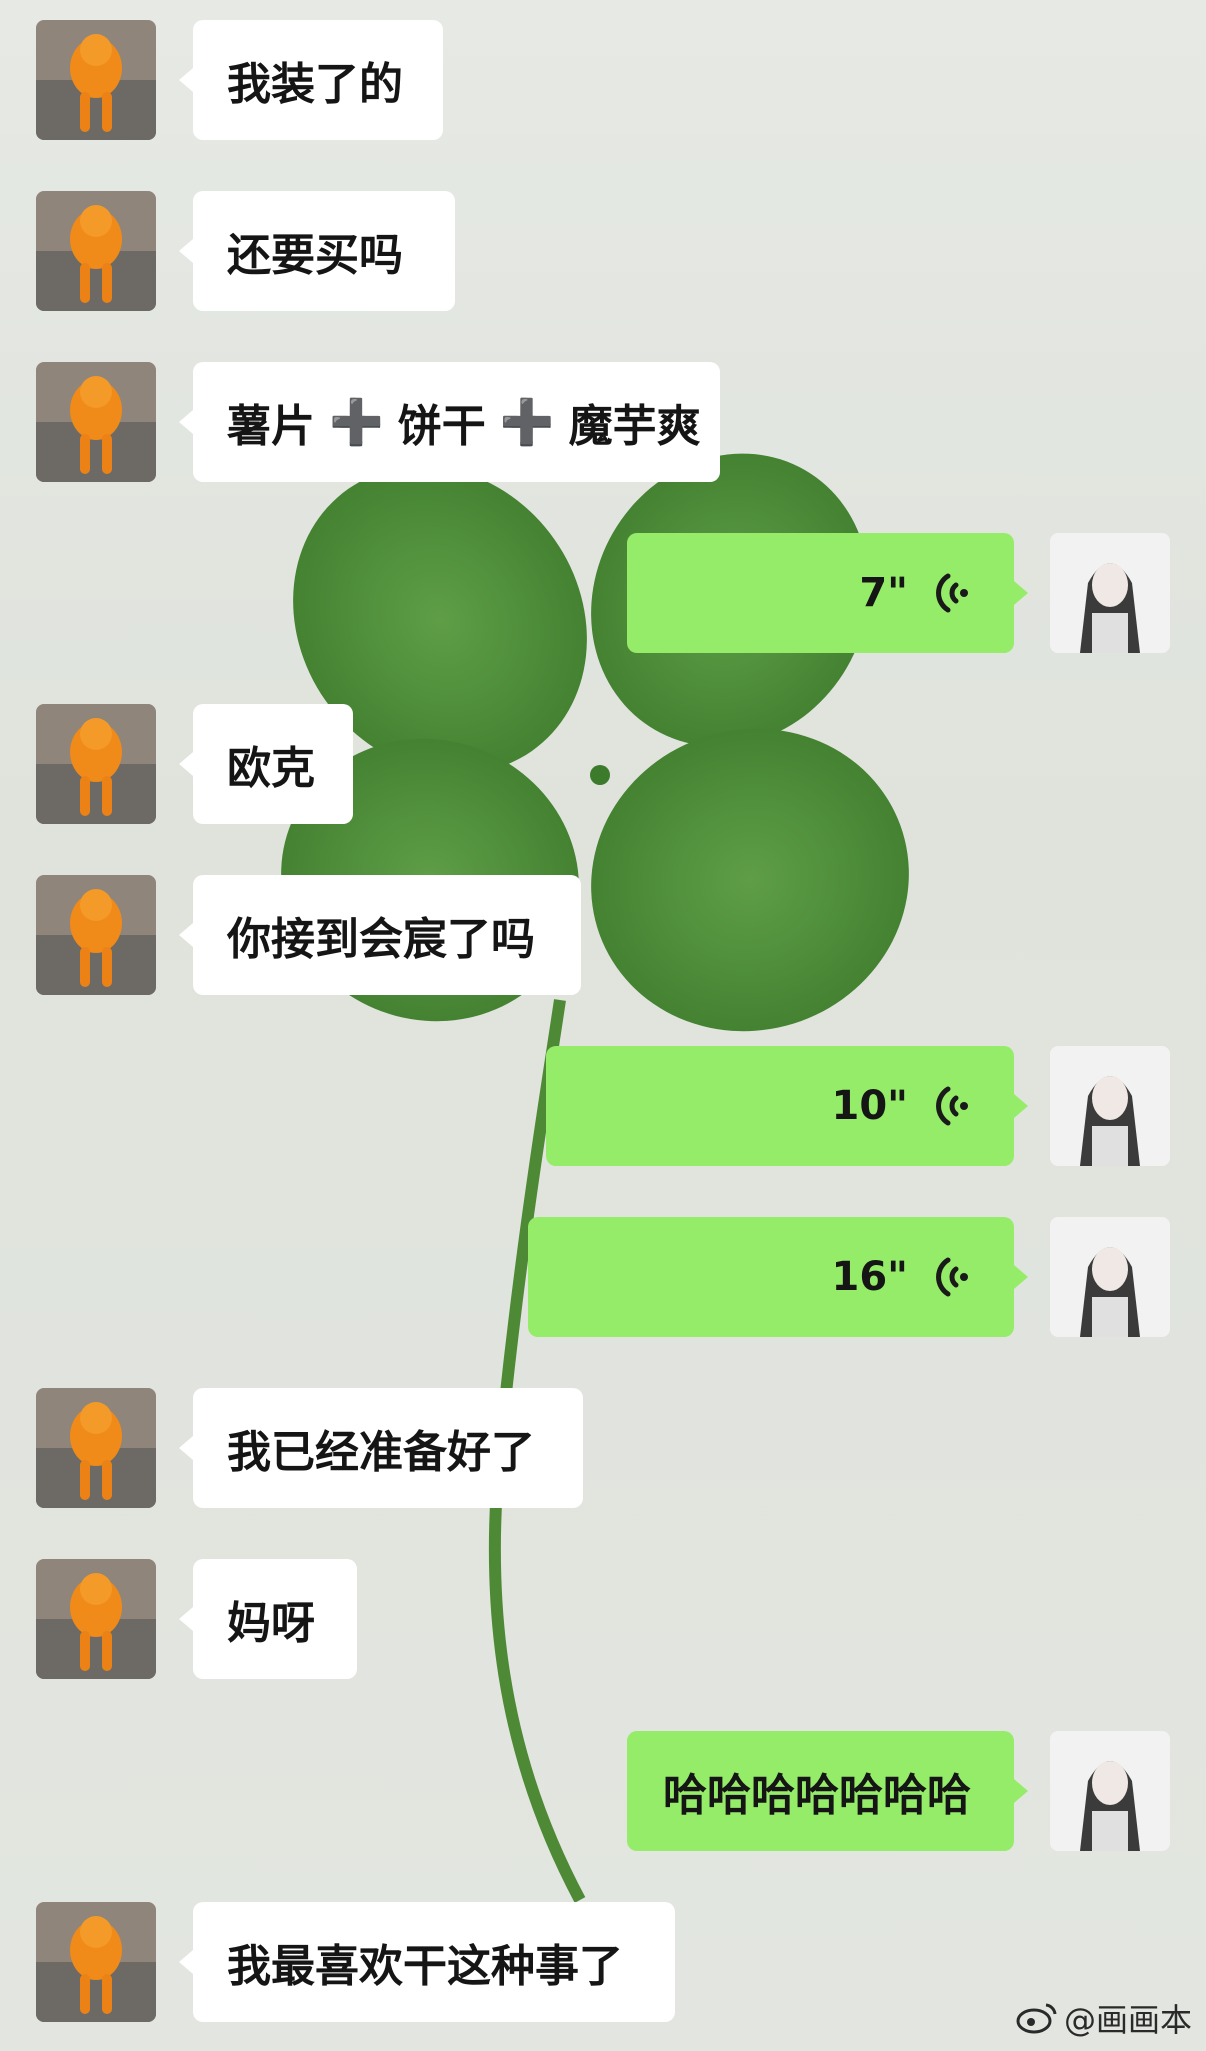 The image size is (1206, 2051). I want to click on voice-message-bubble: 16", so click(778, 1277).